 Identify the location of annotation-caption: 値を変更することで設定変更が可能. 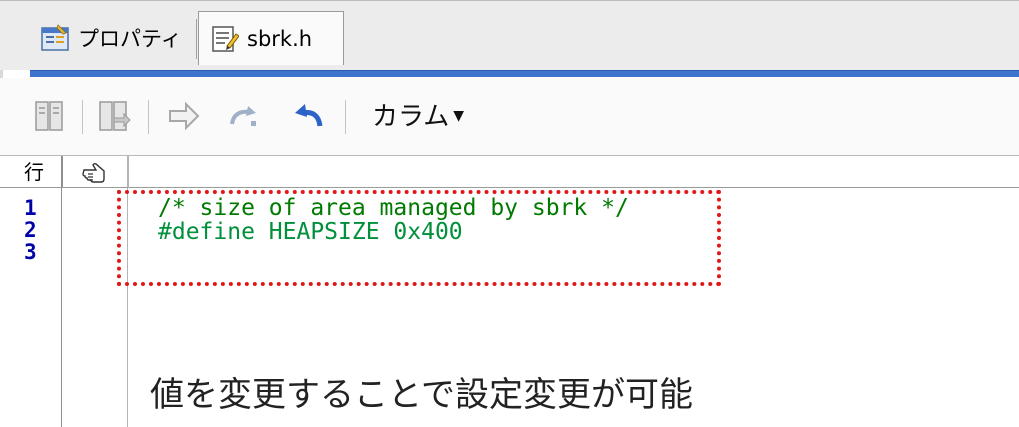
(421, 395).